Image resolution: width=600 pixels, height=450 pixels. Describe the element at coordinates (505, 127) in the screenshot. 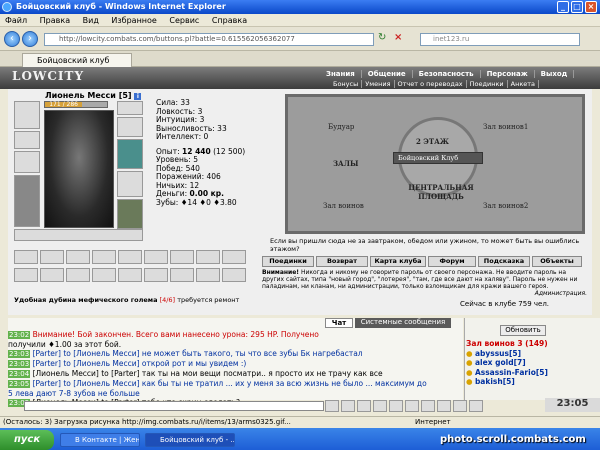

I see `map-label-hall1: Зал воинов1` at that location.